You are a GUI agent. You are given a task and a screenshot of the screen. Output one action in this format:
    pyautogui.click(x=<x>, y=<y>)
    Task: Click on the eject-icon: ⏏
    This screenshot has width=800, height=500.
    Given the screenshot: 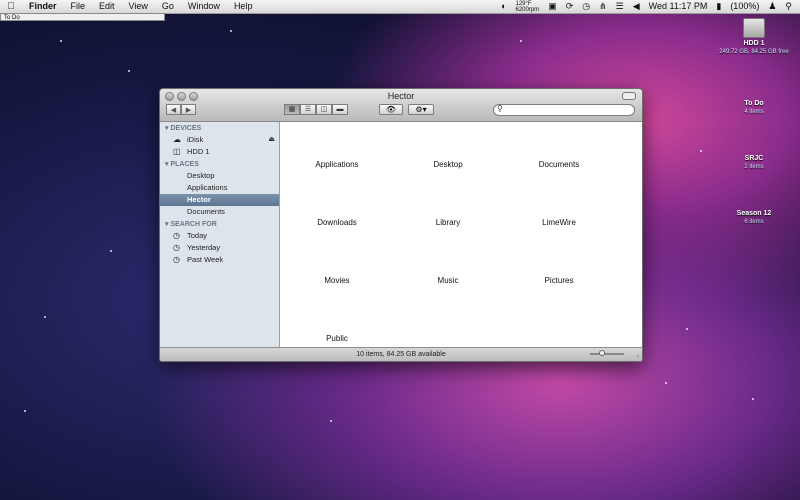 What is the action you would take?
    pyautogui.click(x=271, y=140)
    